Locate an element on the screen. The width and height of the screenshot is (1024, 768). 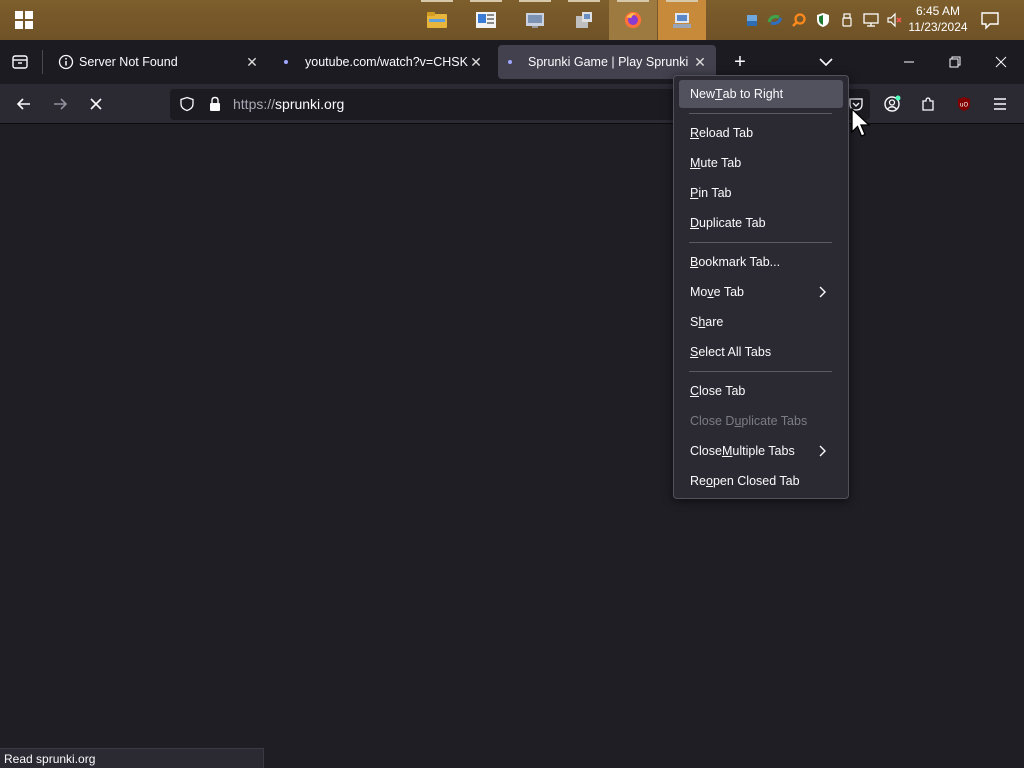
stop-loading-button is located at coordinates (96, 104).